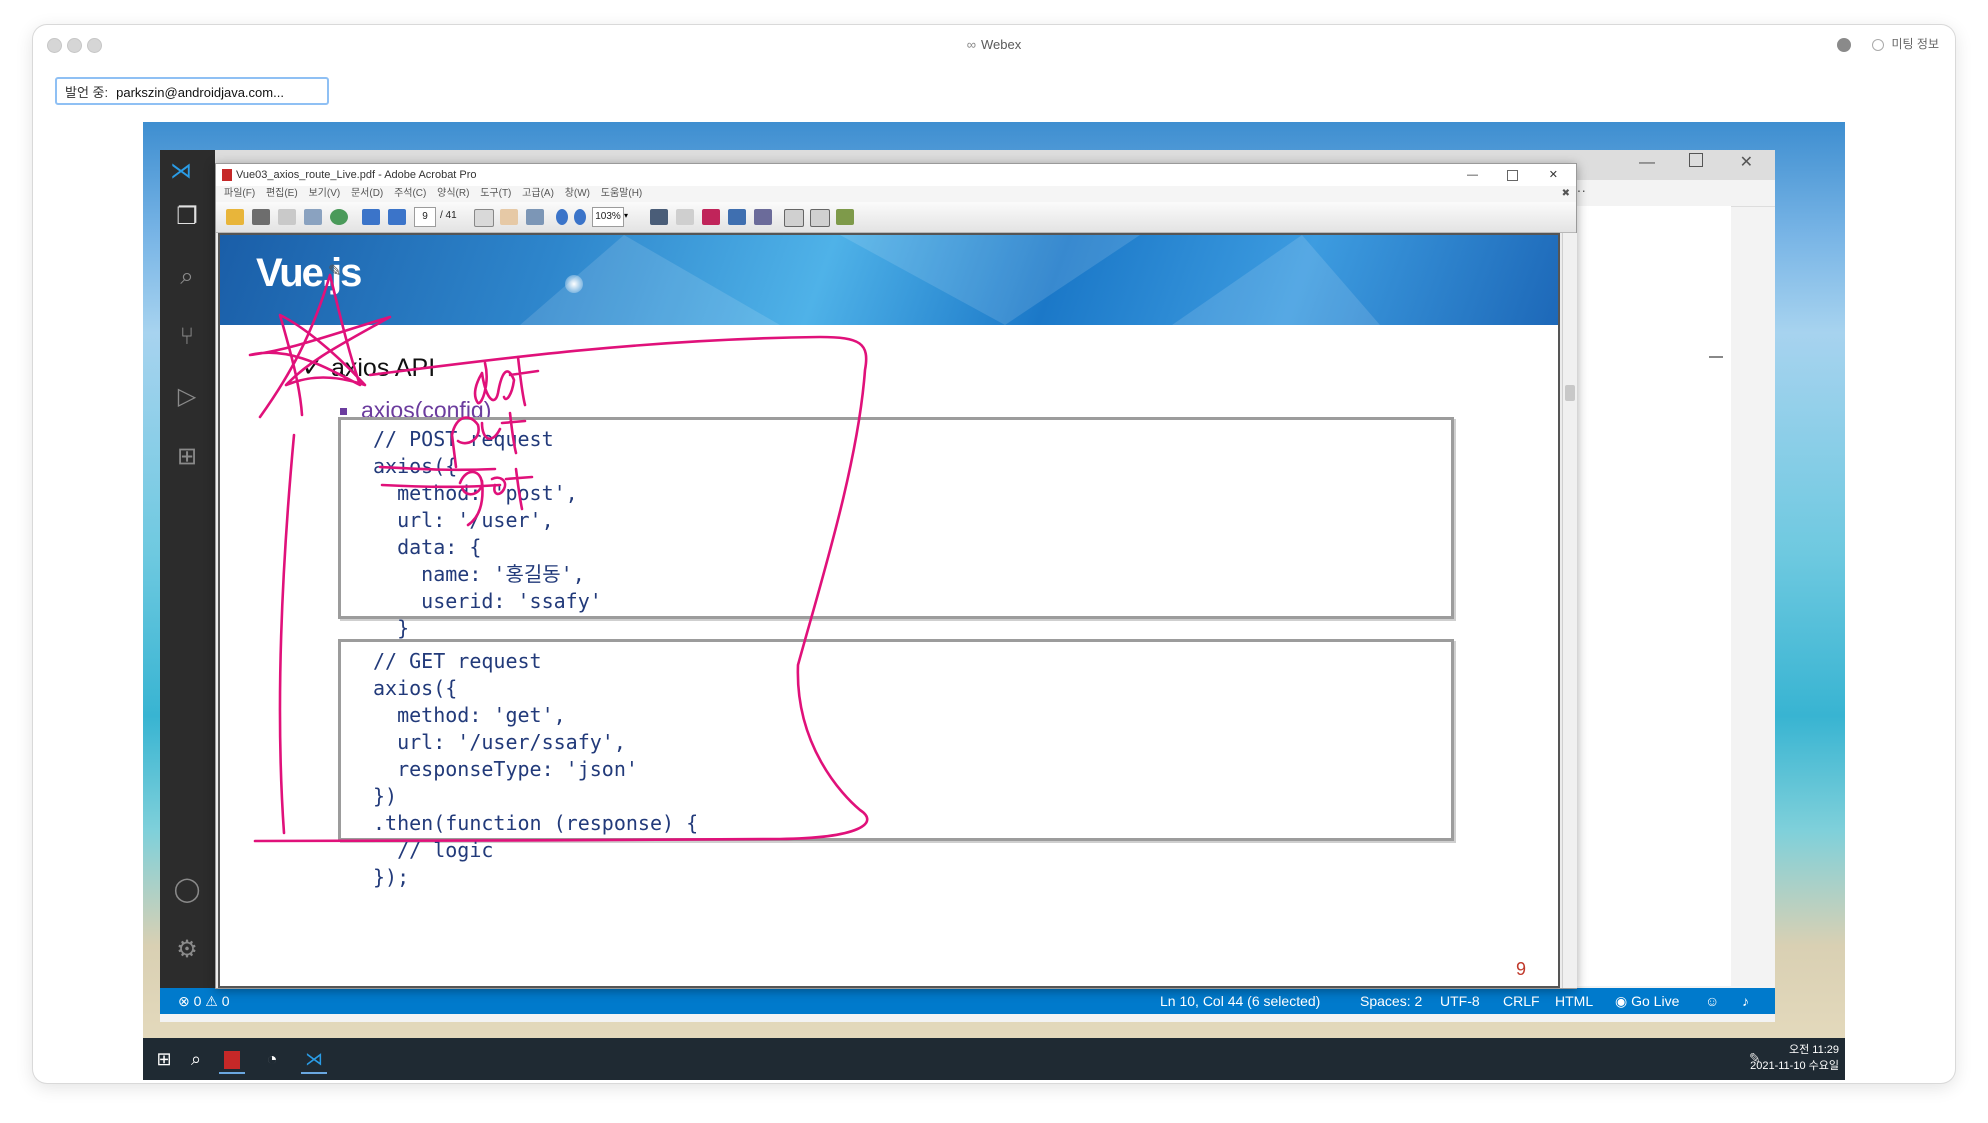  What do you see at coordinates (181, 170) in the screenshot?
I see `vscode-logo-icon: ⋊` at bounding box center [181, 170].